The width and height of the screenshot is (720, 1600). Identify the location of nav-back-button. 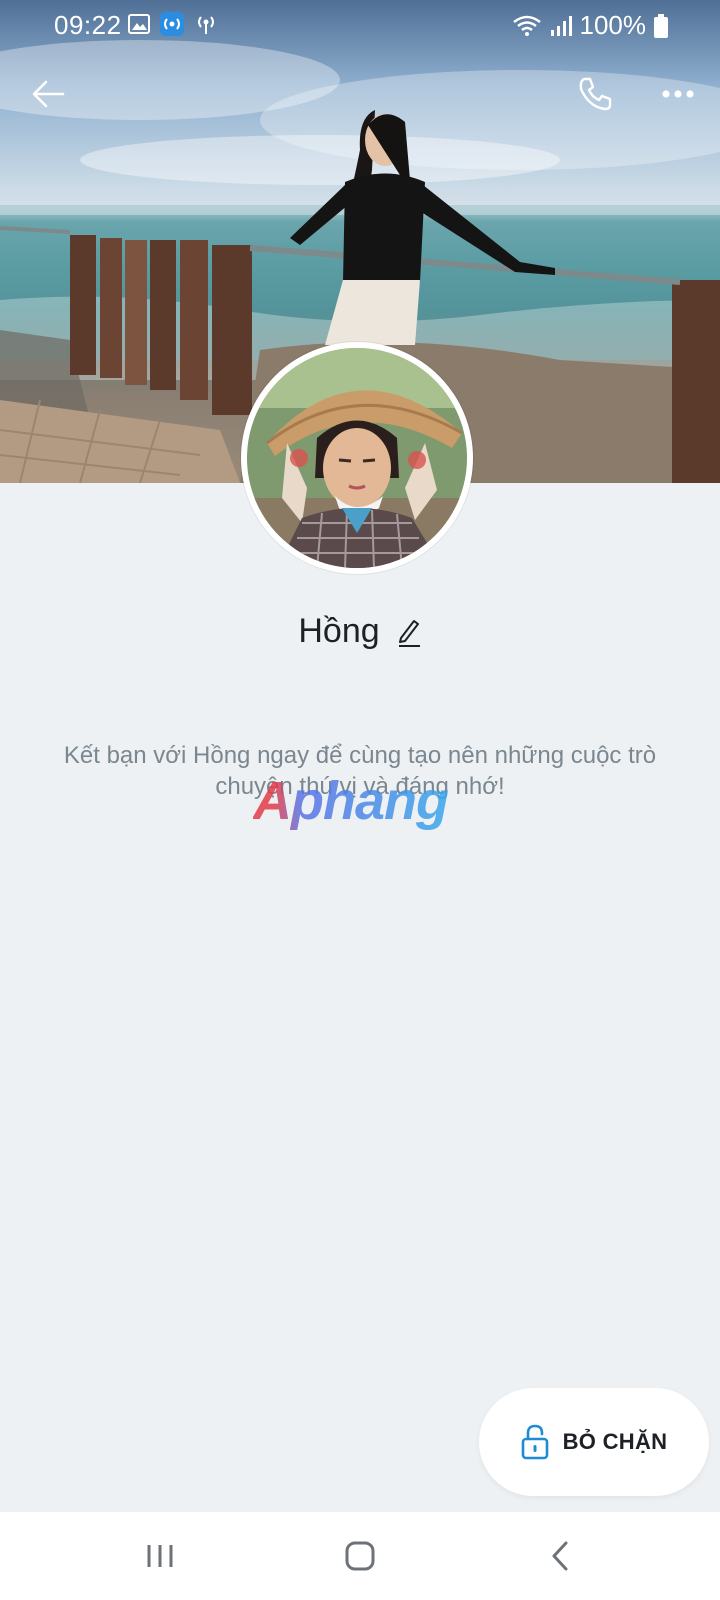
(560, 1556).